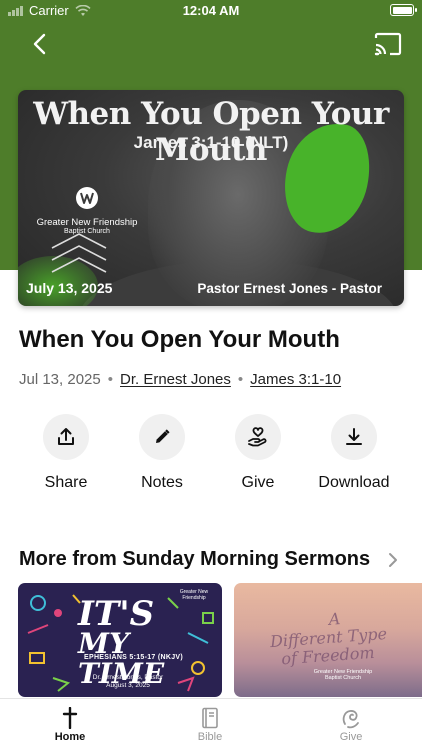 This screenshot has height=750, width=422. I want to click on book-icon, so click(210, 718).